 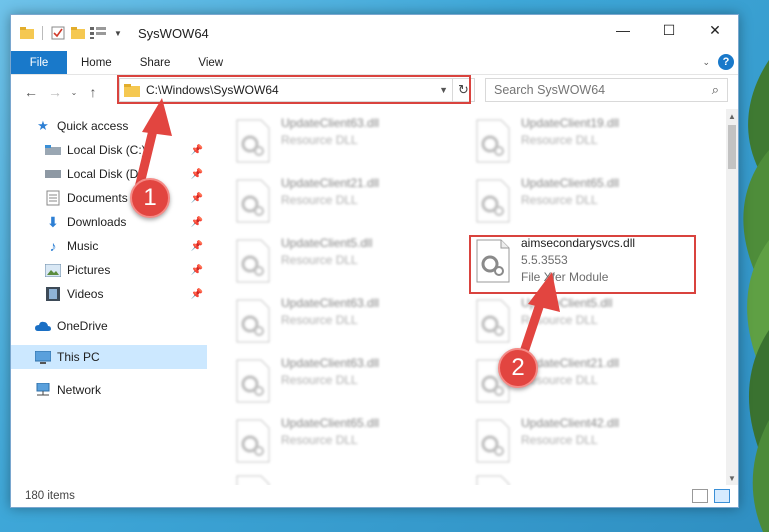 What do you see at coordinates (463, 90) in the screenshot?
I see `refresh-icon: ↻` at bounding box center [463, 90].